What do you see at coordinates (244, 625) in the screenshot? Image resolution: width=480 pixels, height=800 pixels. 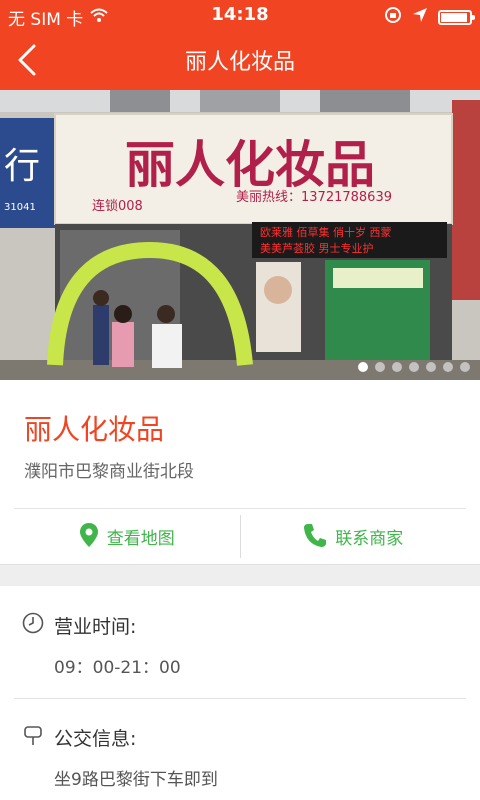 I see `business-hours-heading: 营业时间:` at bounding box center [244, 625].